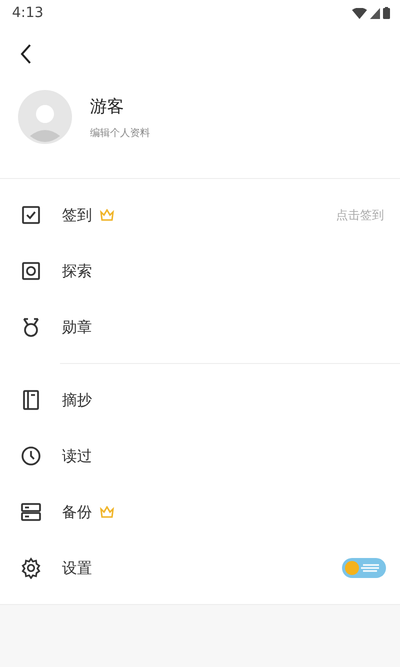  Describe the element at coordinates (31, 400) in the screenshot. I see `notebook-icon` at that location.